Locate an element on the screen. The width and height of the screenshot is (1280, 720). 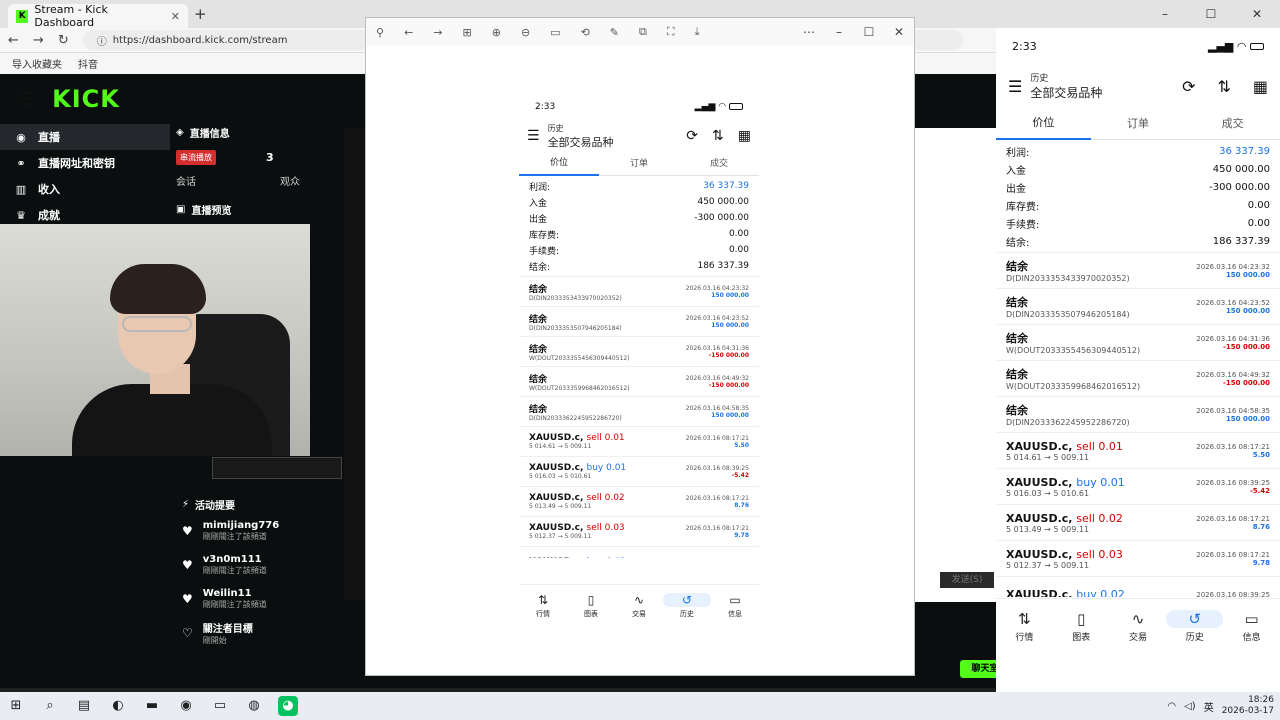
new-tab-button: + is located at coordinates (200, 14).